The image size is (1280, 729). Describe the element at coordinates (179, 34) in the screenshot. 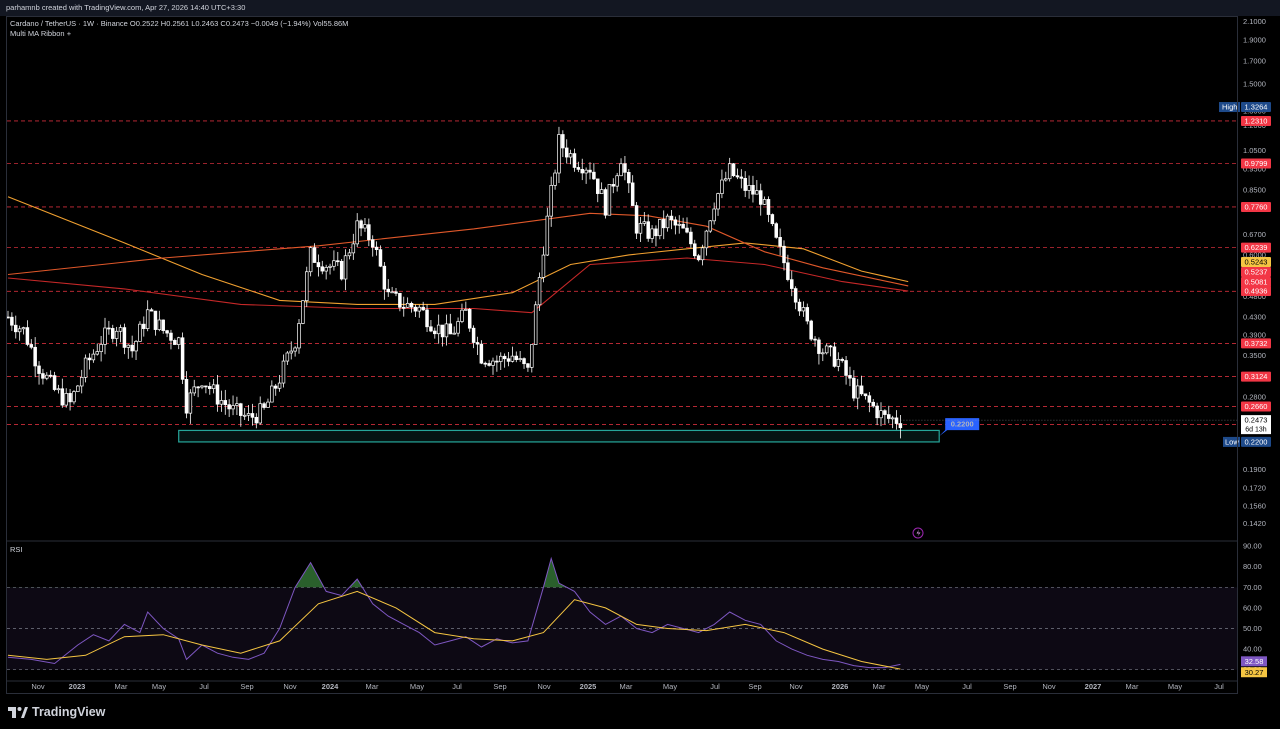

I see `indicator-label: Multi MA Ribbon +` at that location.